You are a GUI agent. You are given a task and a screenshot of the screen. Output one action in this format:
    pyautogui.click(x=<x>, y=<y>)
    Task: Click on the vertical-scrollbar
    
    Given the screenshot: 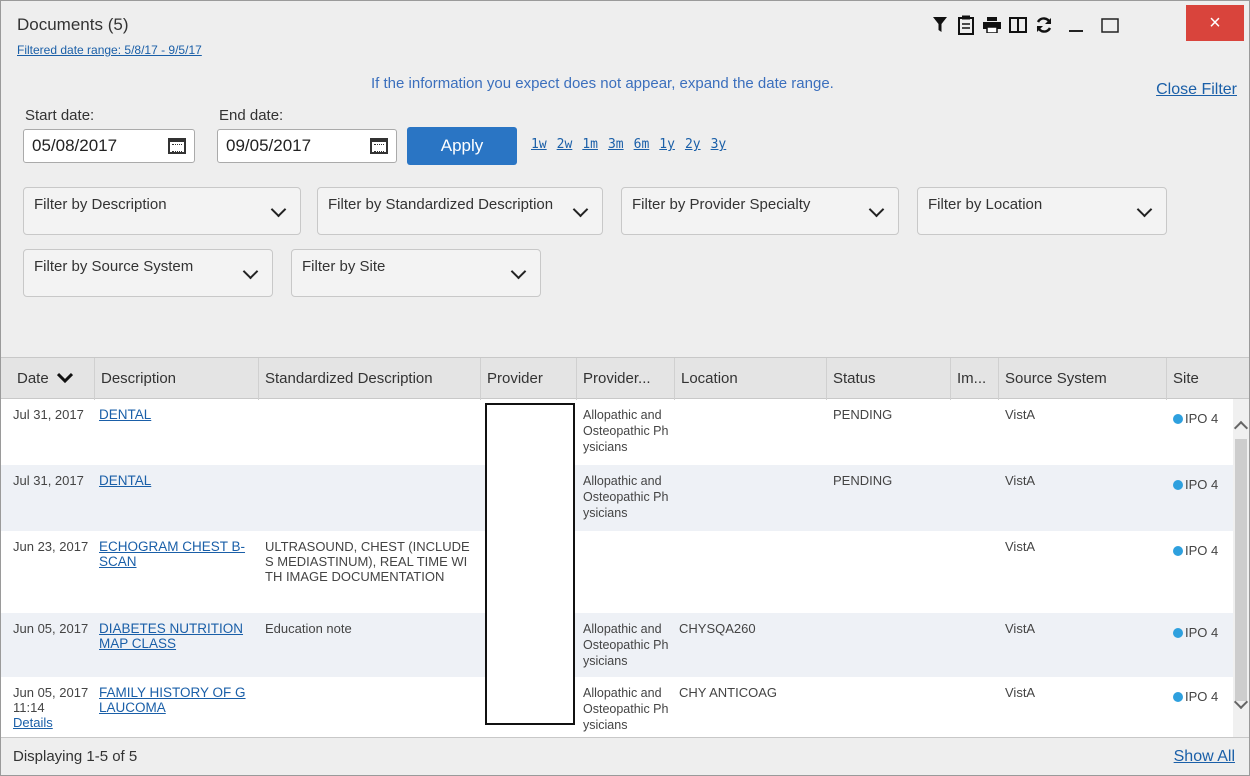 What is the action you would take?
    pyautogui.click(x=1241, y=568)
    